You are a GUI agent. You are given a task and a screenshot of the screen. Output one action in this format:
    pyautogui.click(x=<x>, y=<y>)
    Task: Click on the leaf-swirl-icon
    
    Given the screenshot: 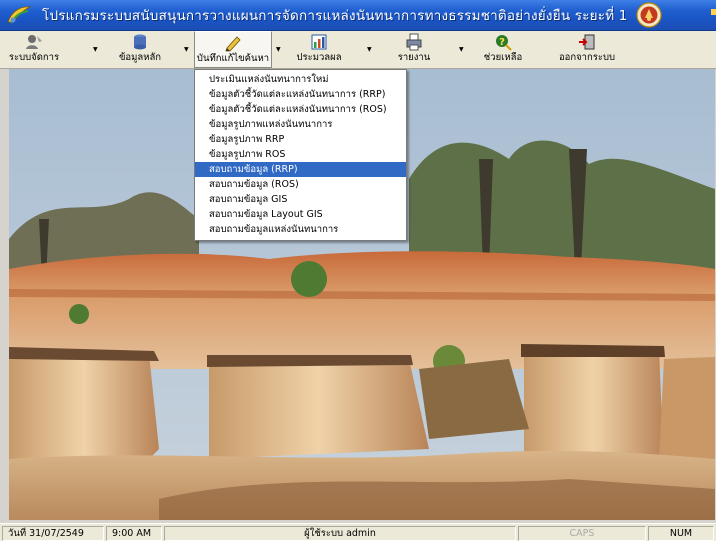 What is the action you would take?
    pyautogui.click(x=19, y=15)
    